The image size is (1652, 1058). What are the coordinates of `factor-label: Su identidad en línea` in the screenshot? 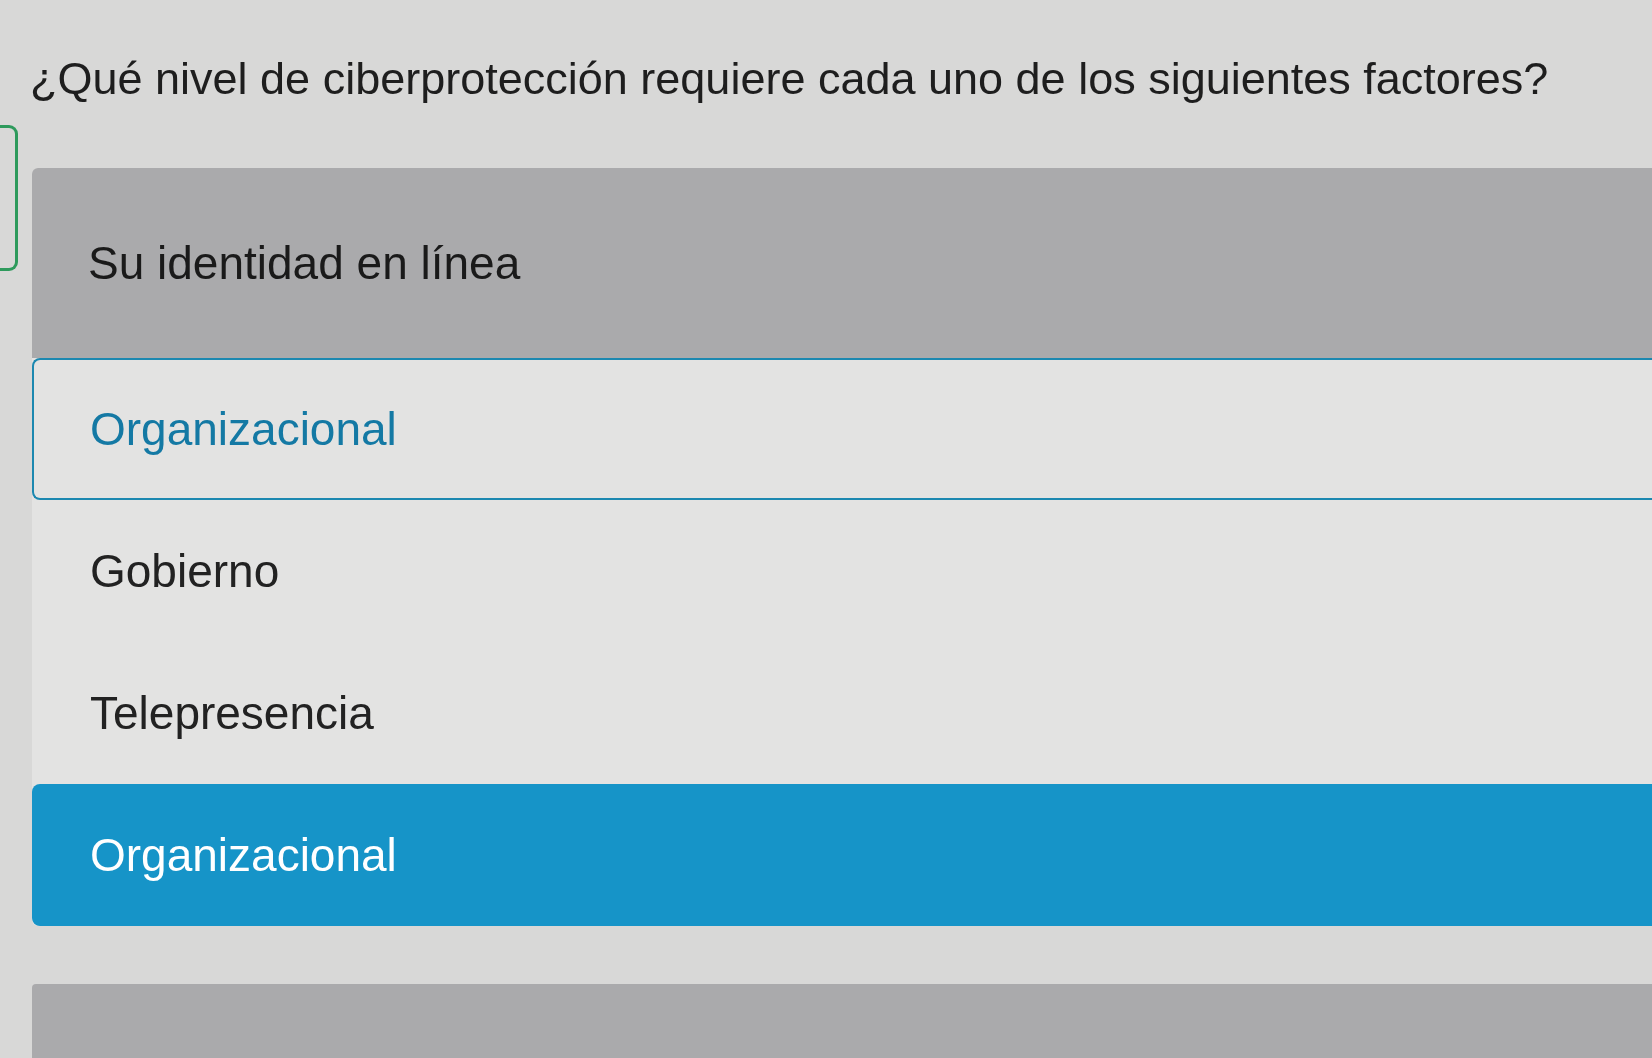 It's located at (304, 263).